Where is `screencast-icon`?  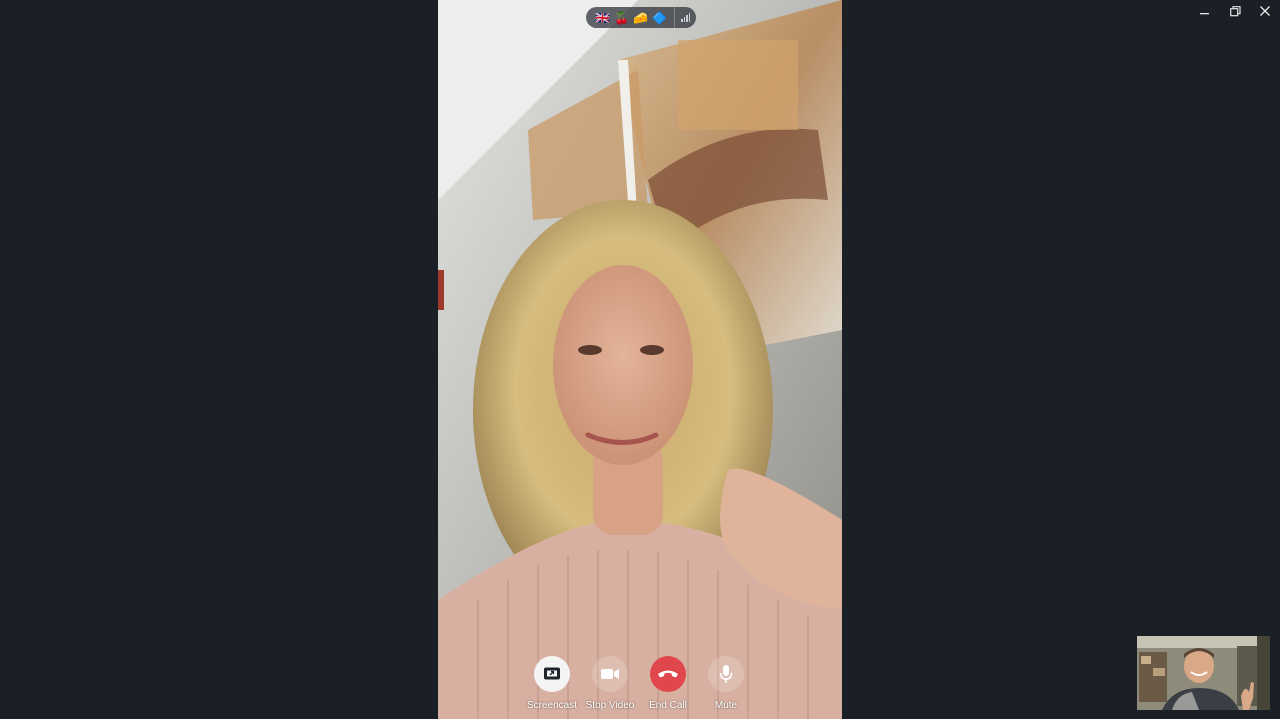
screencast-icon is located at coordinates (552, 673).